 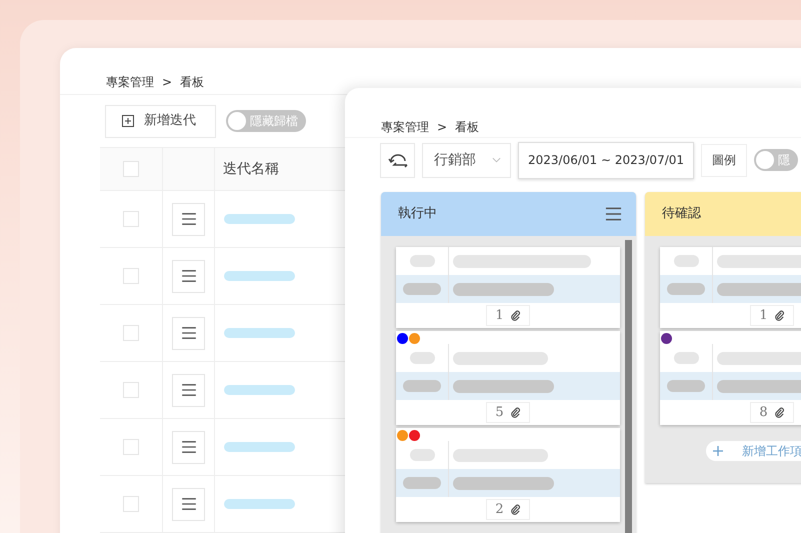 What do you see at coordinates (772, 412) in the screenshot?
I see `attachment-count: 8` at bounding box center [772, 412].